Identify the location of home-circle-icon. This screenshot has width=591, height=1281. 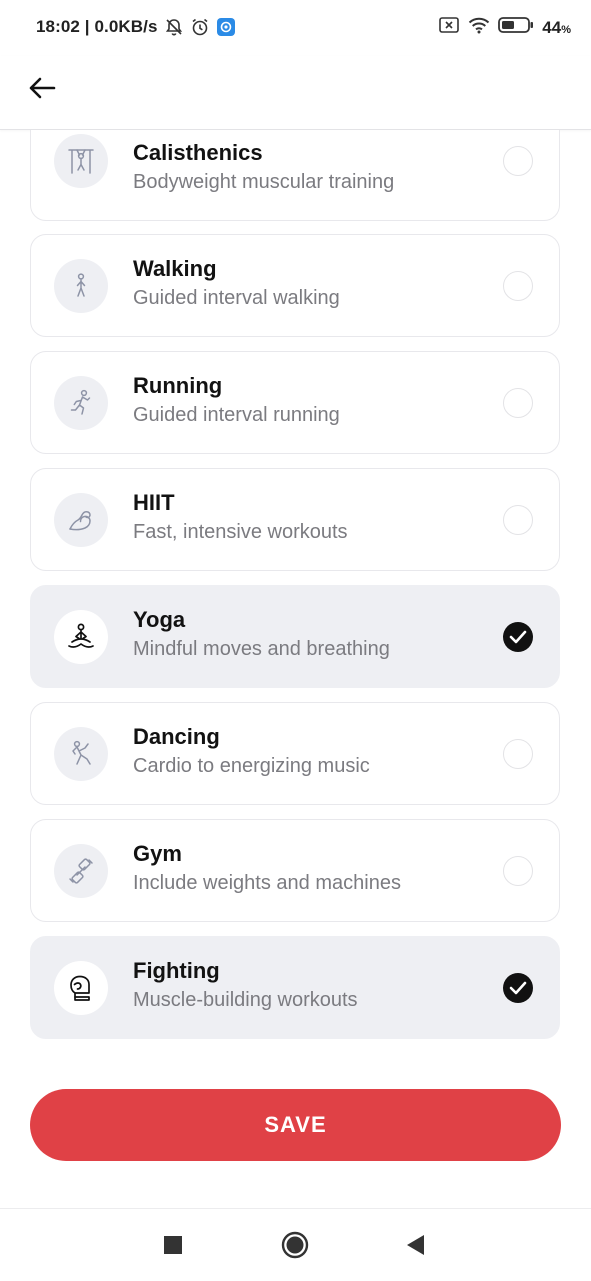
(295, 1245).